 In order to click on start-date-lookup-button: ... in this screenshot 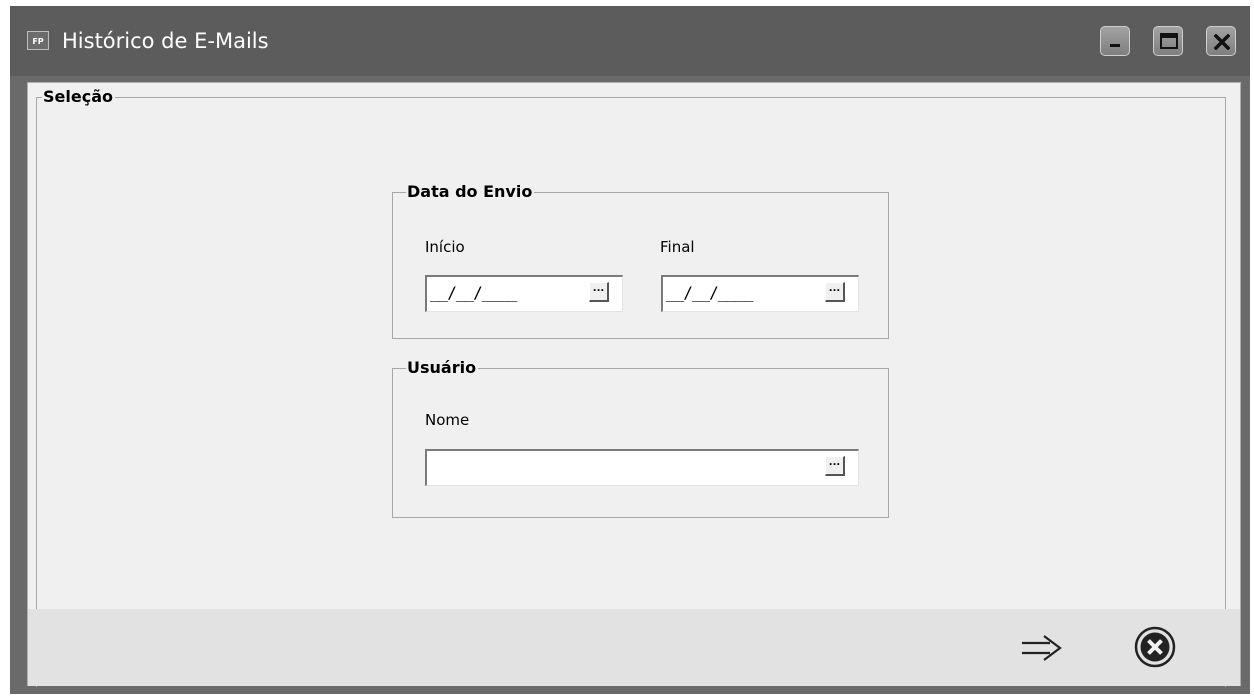, I will do `click(599, 292)`.